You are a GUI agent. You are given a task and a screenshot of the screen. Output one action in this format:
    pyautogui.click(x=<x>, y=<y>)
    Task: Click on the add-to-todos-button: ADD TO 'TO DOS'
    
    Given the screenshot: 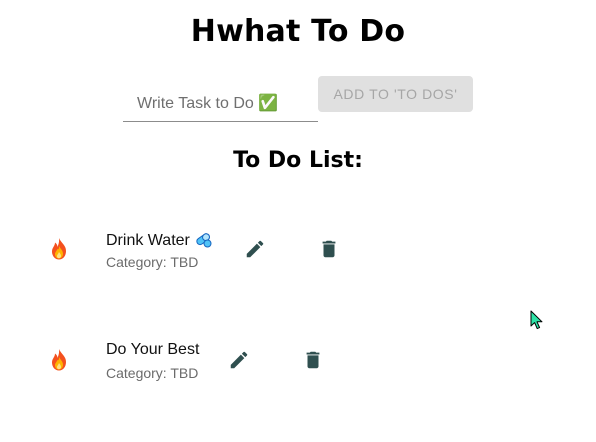 What is the action you would take?
    pyautogui.click(x=395, y=94)
    